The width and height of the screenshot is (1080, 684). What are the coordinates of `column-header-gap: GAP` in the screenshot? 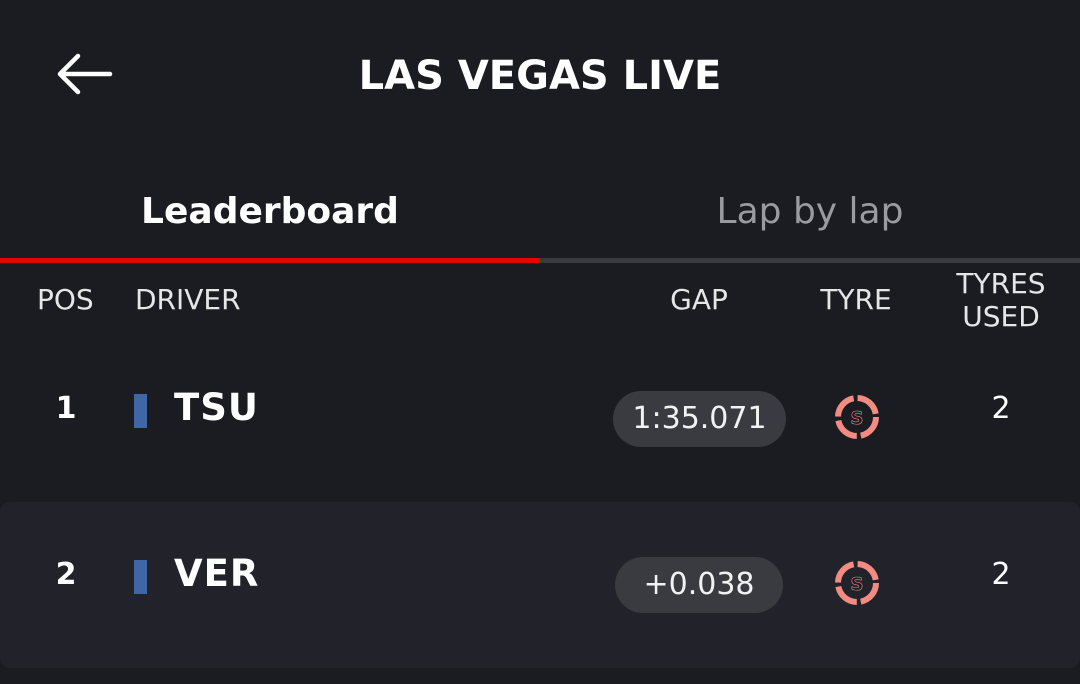 It's located at (699, 299).